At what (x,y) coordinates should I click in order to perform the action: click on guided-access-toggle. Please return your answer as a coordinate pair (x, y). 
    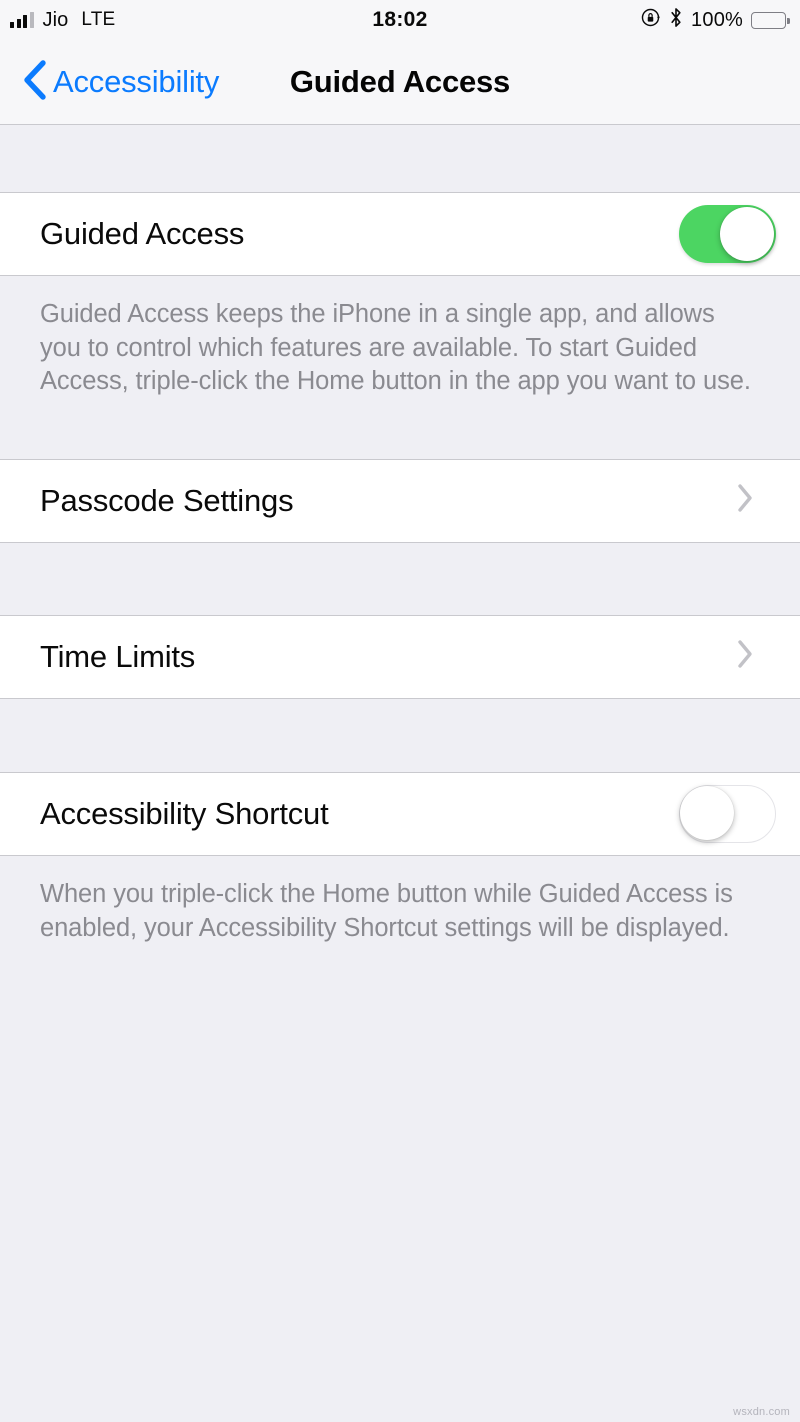
    Looking at the image, I should click on (727, 234).